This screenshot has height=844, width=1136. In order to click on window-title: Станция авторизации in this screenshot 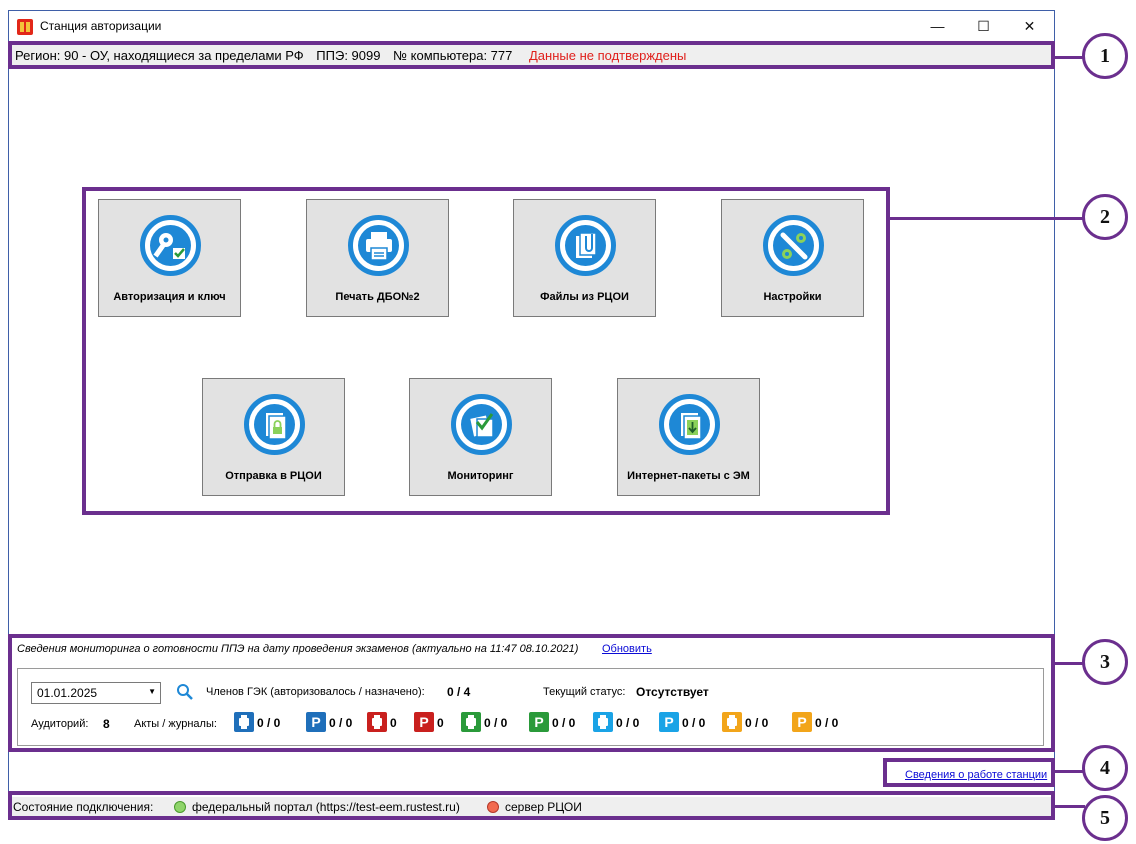, I will do `click(101, 26)`.